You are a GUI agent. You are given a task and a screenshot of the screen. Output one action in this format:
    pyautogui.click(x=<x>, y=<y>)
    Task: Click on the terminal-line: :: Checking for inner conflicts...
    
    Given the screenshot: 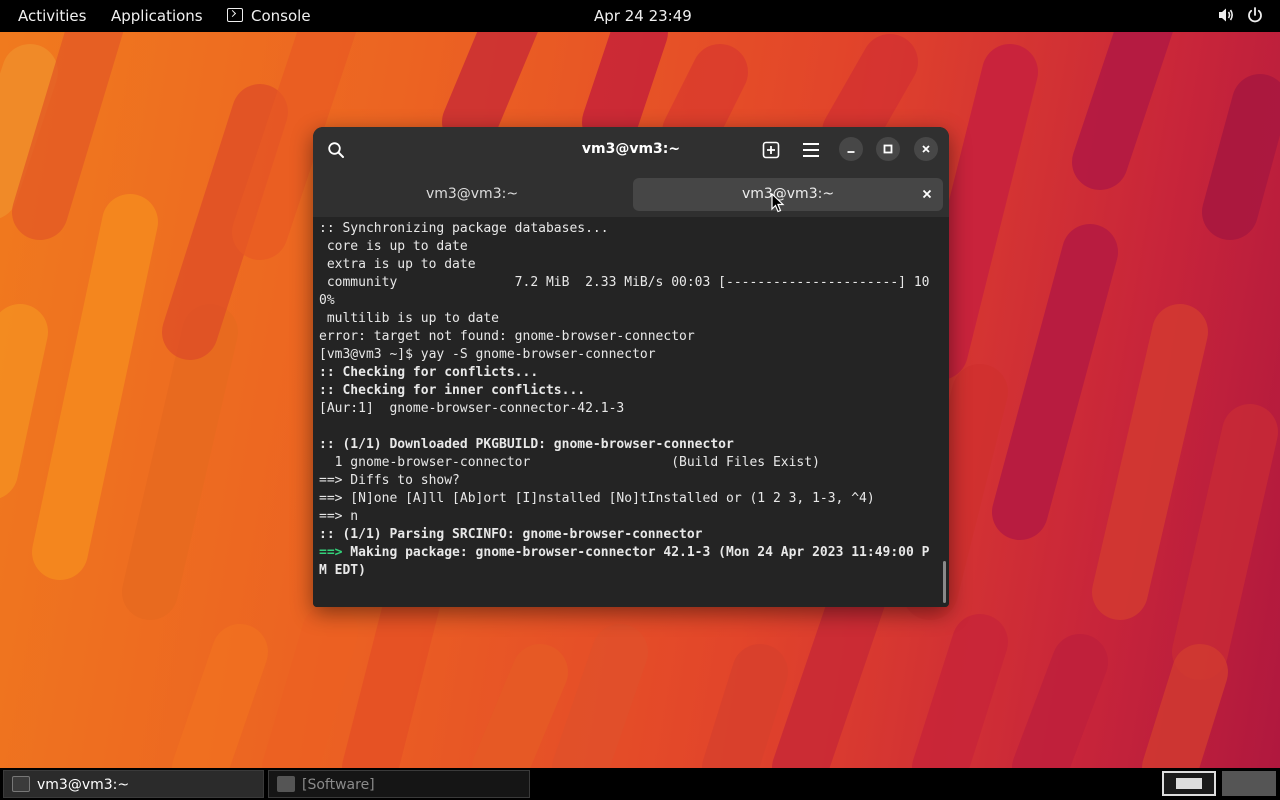 What is the action you would take?
    pyautogui.click(x=452, y=390)
    